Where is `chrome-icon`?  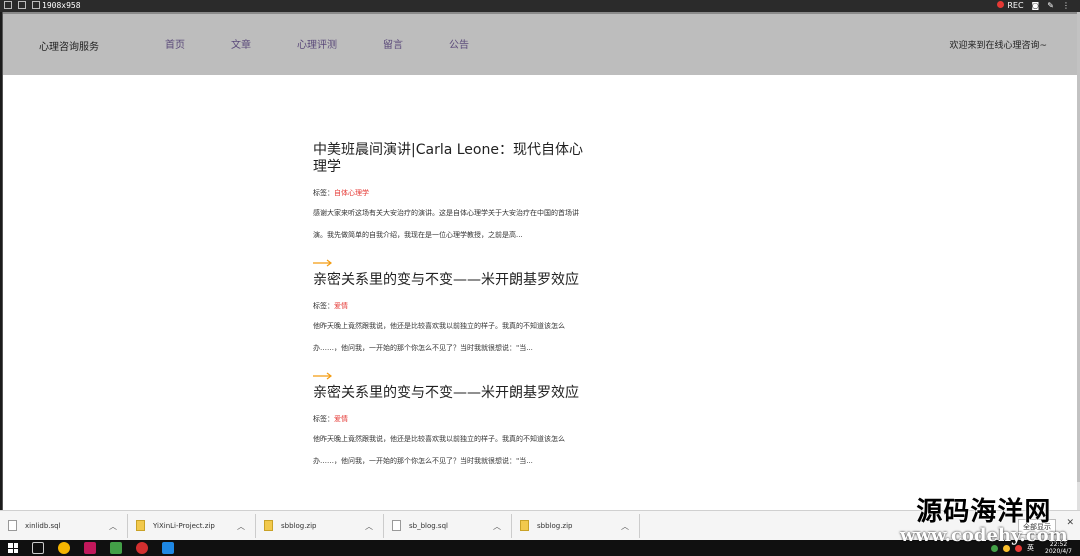 chrome-icon is located at coordinates (64, 548).